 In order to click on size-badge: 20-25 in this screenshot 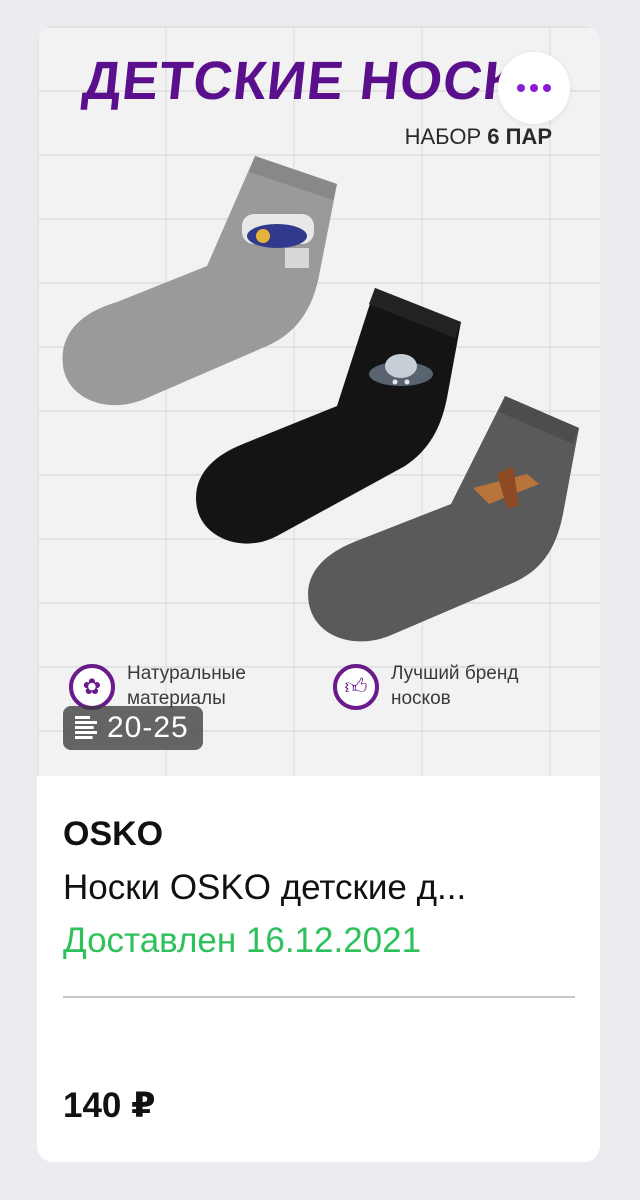, I will do `click(133, 728)`.